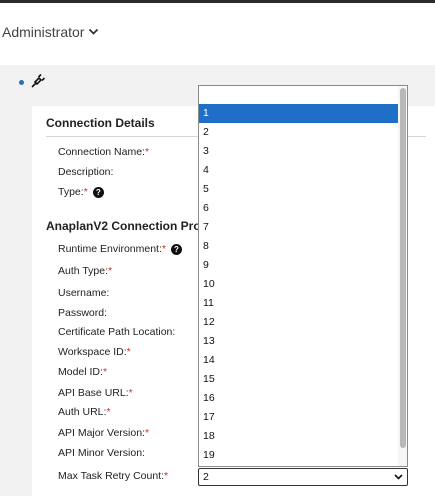 This screenshot has height=496, width=435. Describe the element at coordinates (303, 379) in the screenshot. I see `dropdown-option: 15` at that location.